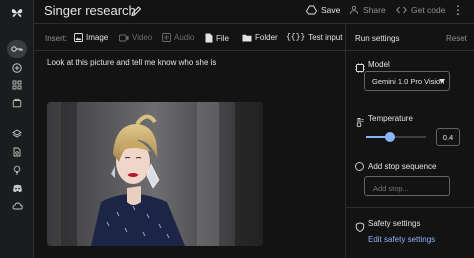 The width and height of the screenshot is (474, 258). I want to click on model-icon, so click(360, 66).